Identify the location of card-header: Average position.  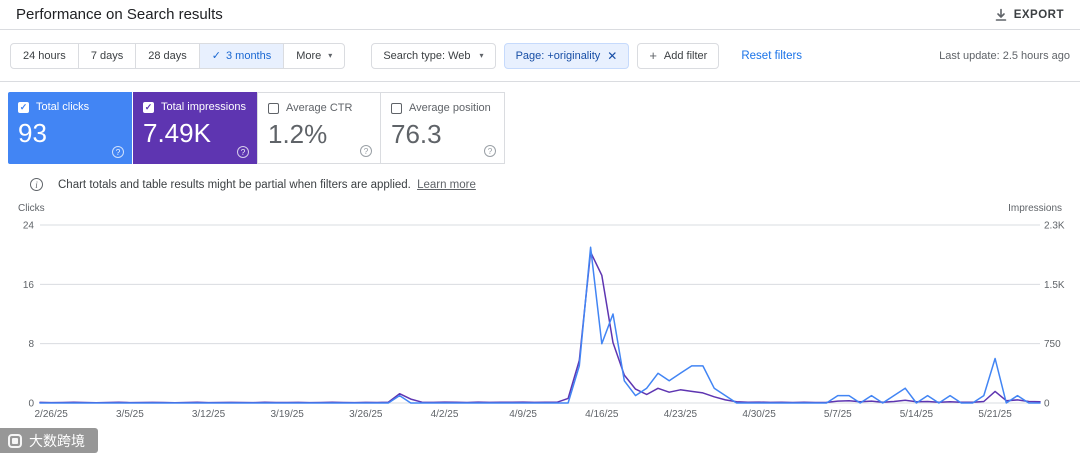
(442, 108).